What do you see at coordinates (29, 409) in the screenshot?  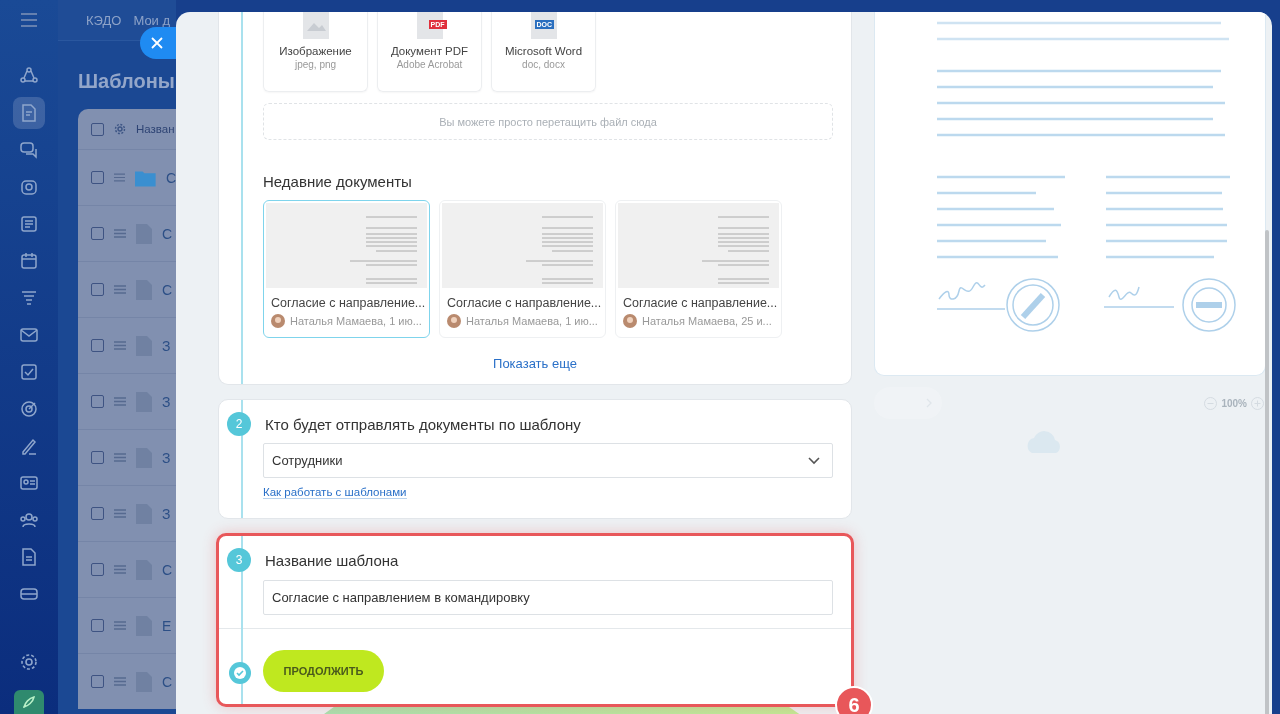 I see `target-icon` at bounding box center [29, 409].